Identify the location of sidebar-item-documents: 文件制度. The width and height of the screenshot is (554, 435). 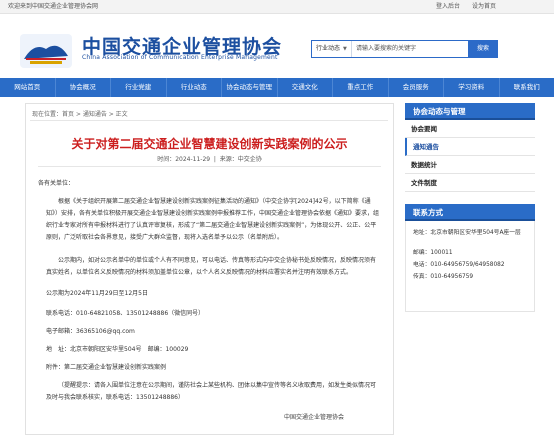
(470, 183).